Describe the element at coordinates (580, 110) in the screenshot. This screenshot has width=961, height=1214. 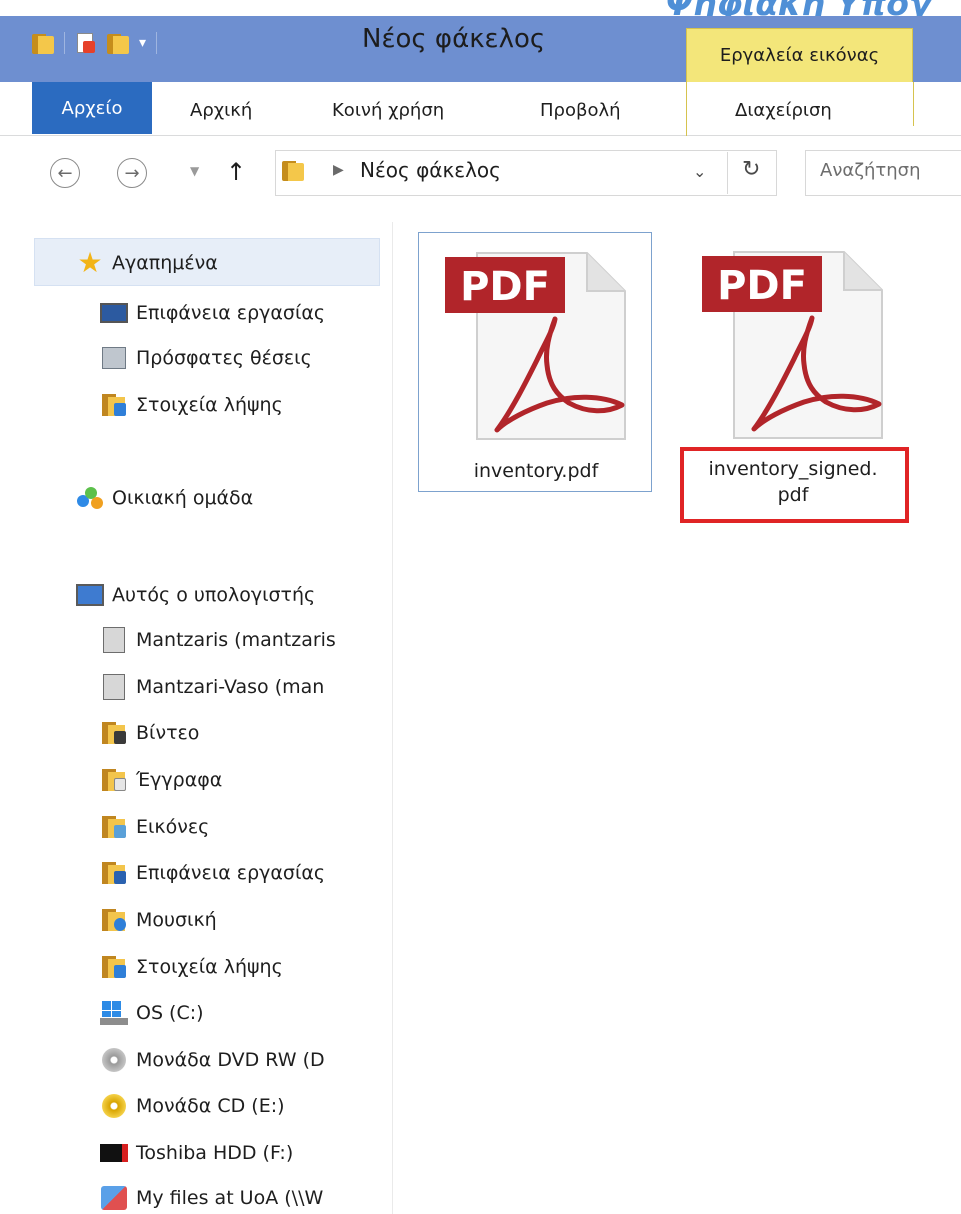
I see `tab-view: Προβολή` at that location.